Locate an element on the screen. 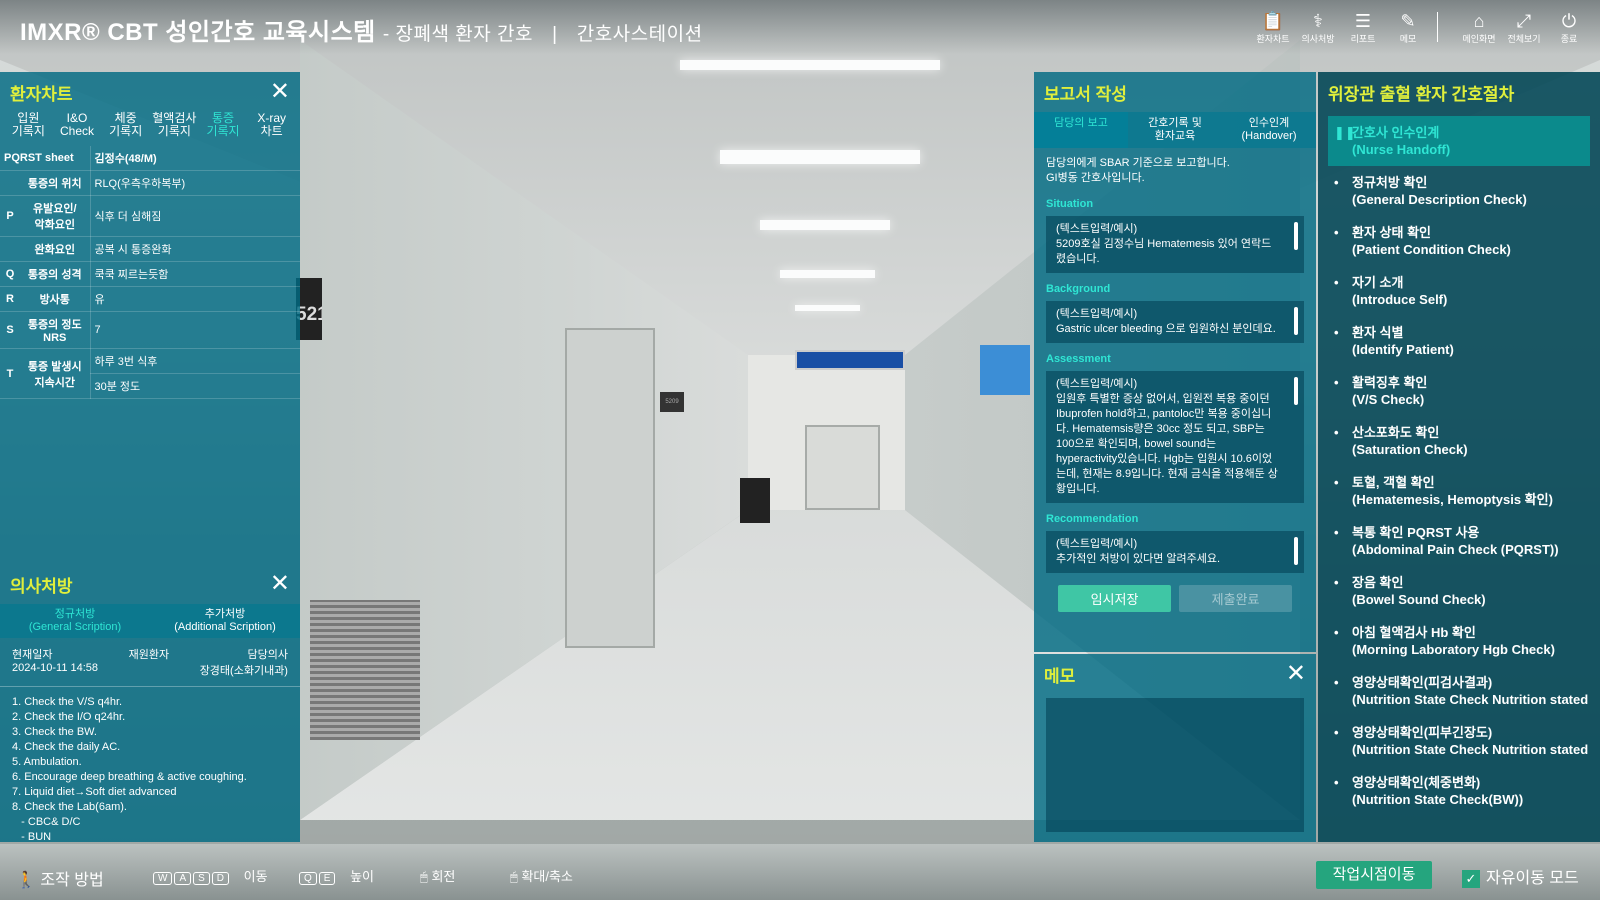 This screenshot has width=1600, height=900. wall-vent is located at coordinates (365, 670).